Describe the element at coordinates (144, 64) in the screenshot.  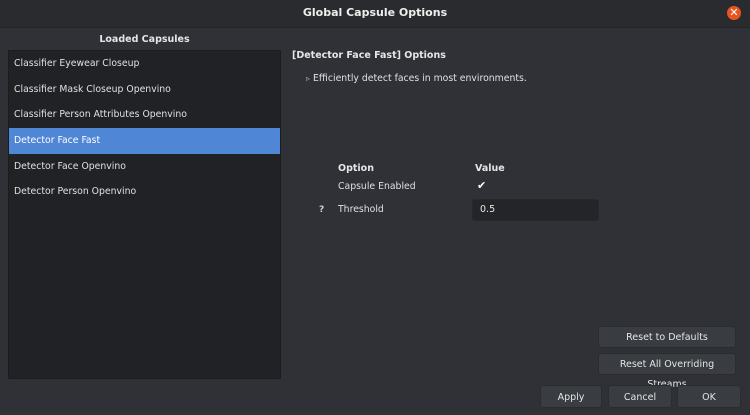
I see `list-item: Classifier Eyewear Closeup` at that location.